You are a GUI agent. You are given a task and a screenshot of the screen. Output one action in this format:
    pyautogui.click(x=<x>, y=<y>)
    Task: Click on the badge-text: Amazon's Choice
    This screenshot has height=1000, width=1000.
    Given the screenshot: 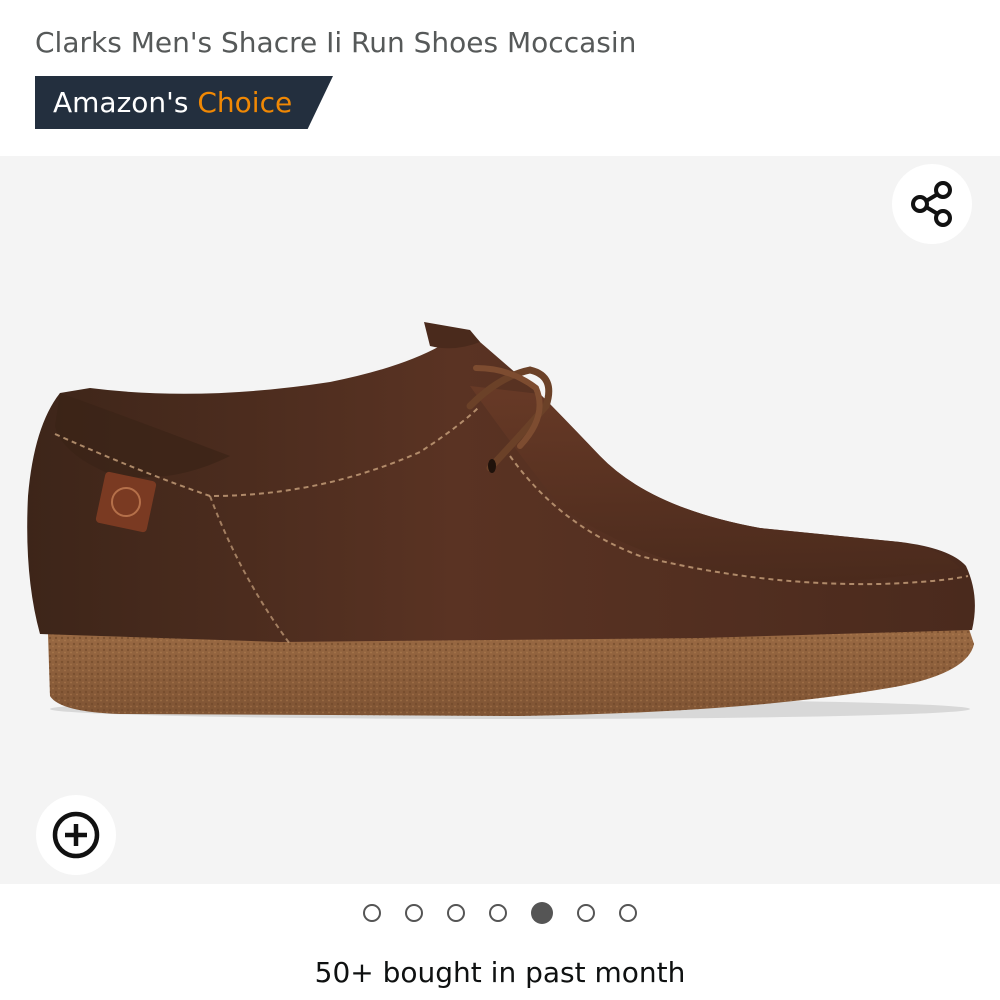 What is the action you would take?
    pyautogui.click(x=163, y=102)
    